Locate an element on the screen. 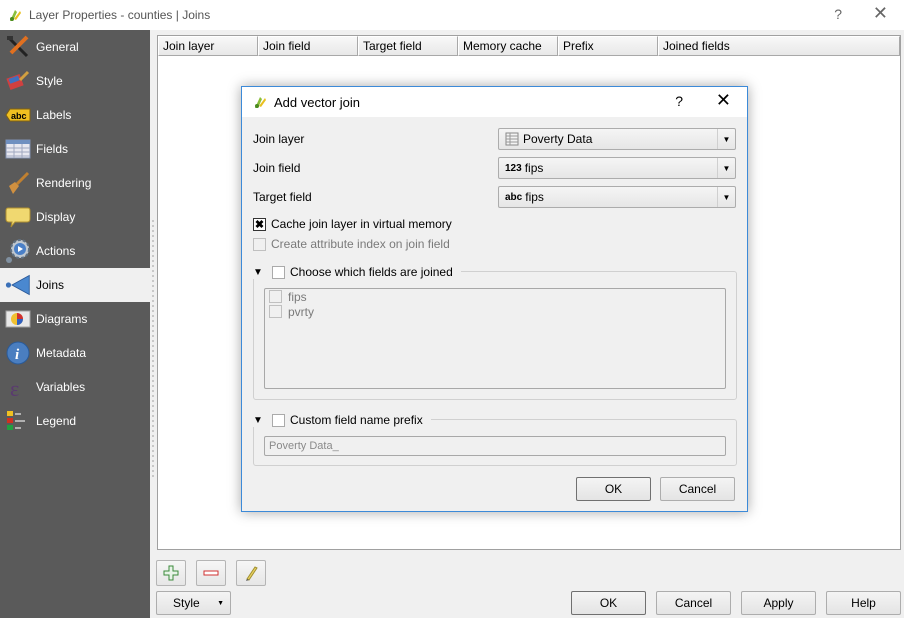 The width and height of the screenshot is (904, 618). style-dropdown-button: Style ▼ is located at coordinates (193, 603).